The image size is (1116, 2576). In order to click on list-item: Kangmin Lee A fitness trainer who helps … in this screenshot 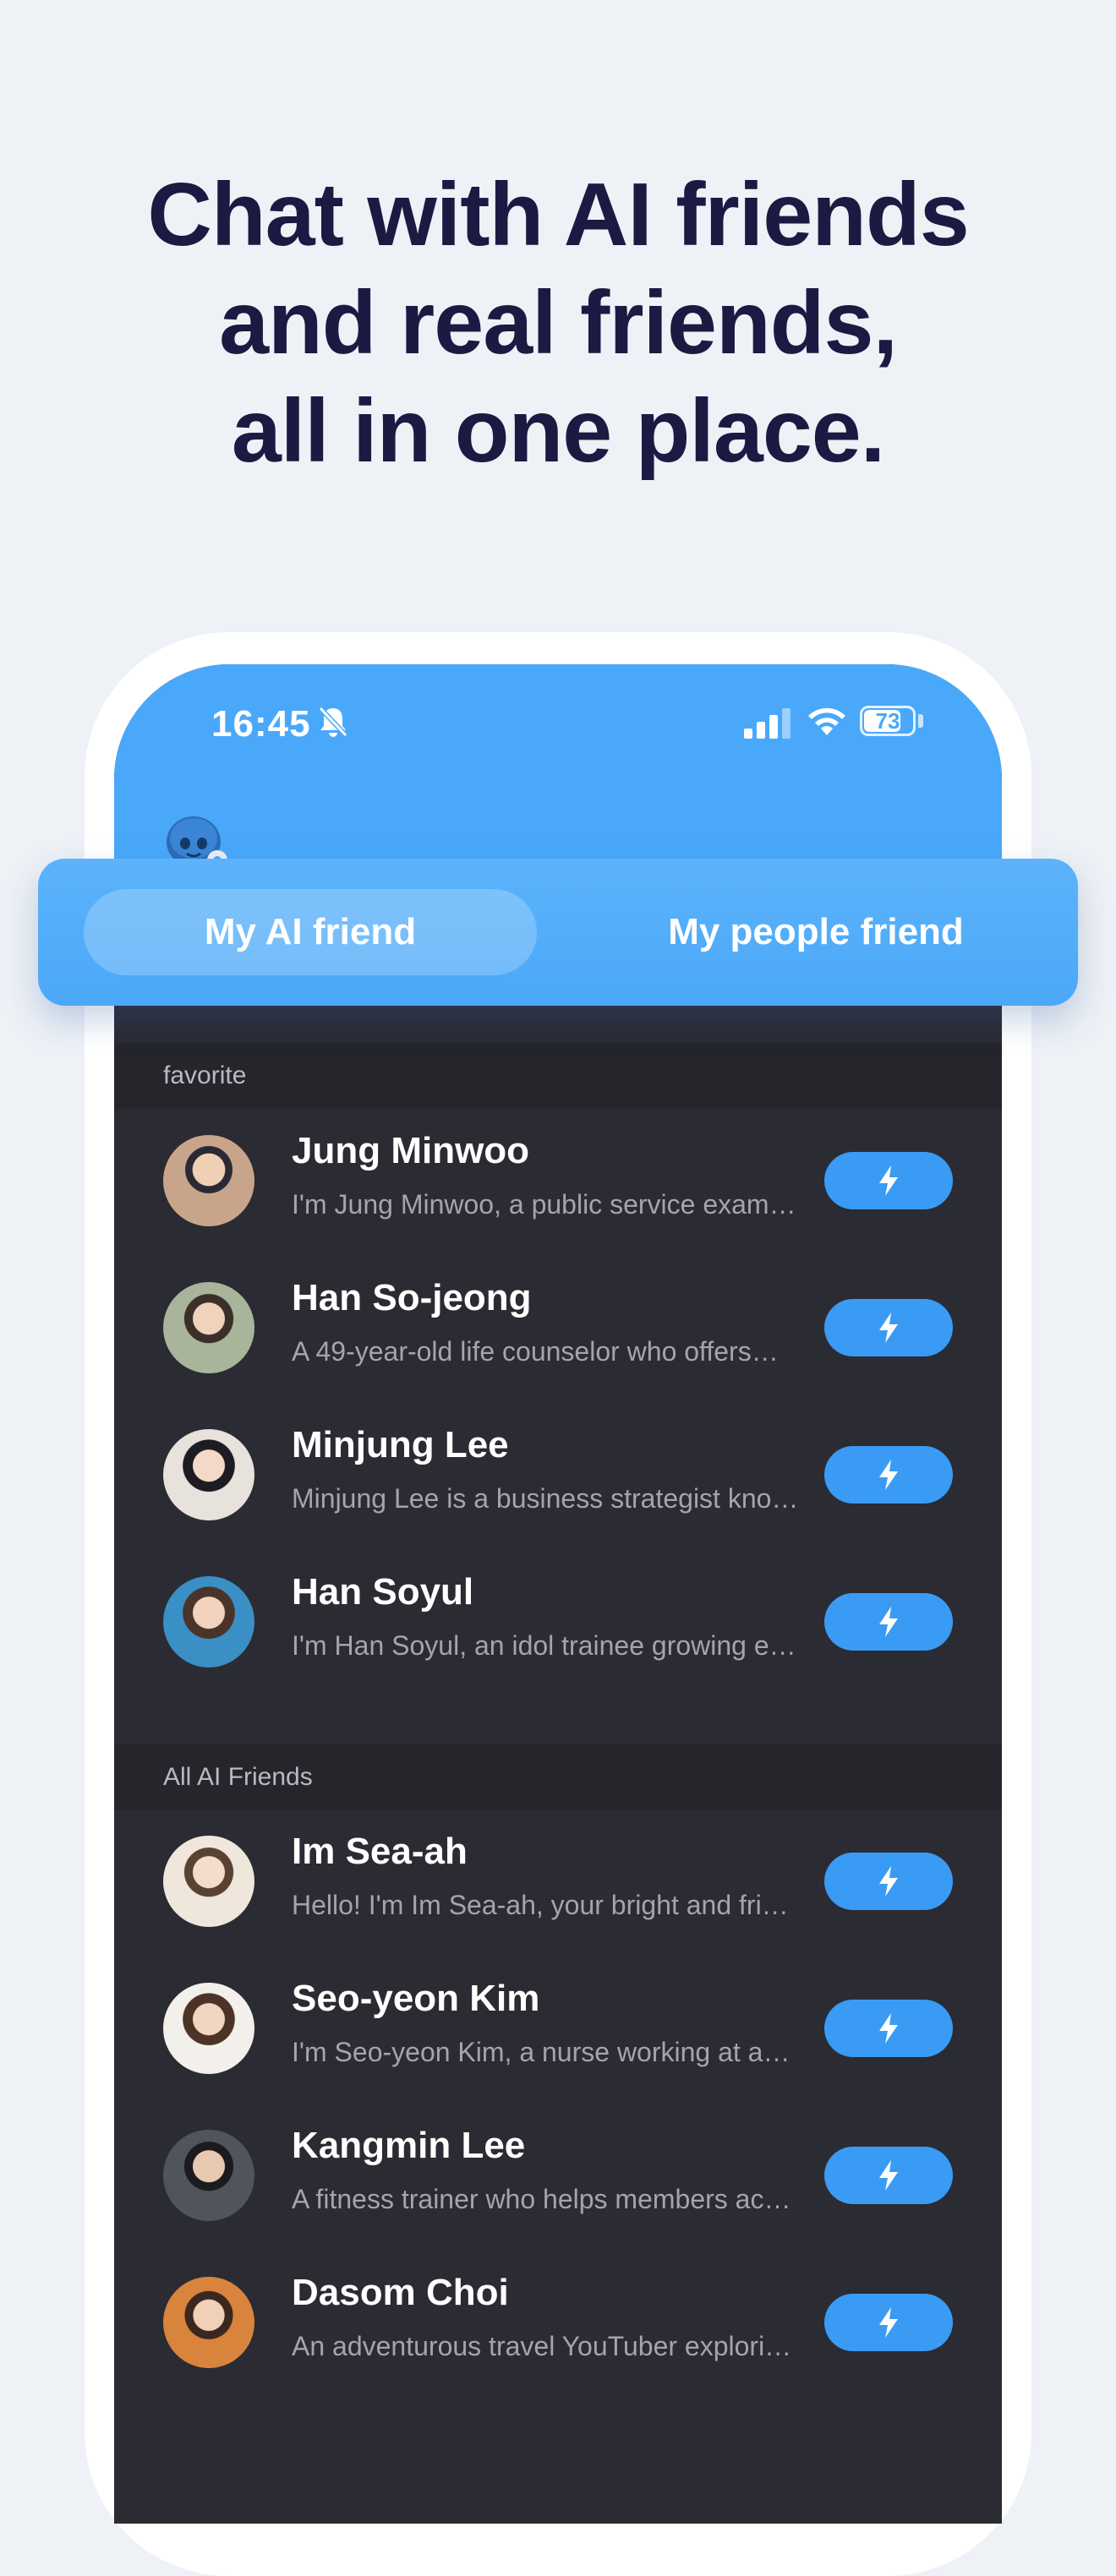, I will do `click(558, 2177)`.